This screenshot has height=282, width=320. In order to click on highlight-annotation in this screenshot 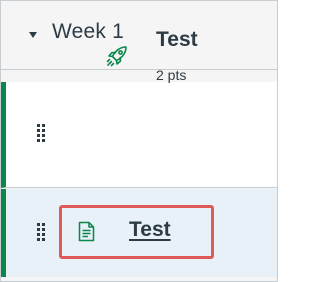, I will do `click(136, 232)`.